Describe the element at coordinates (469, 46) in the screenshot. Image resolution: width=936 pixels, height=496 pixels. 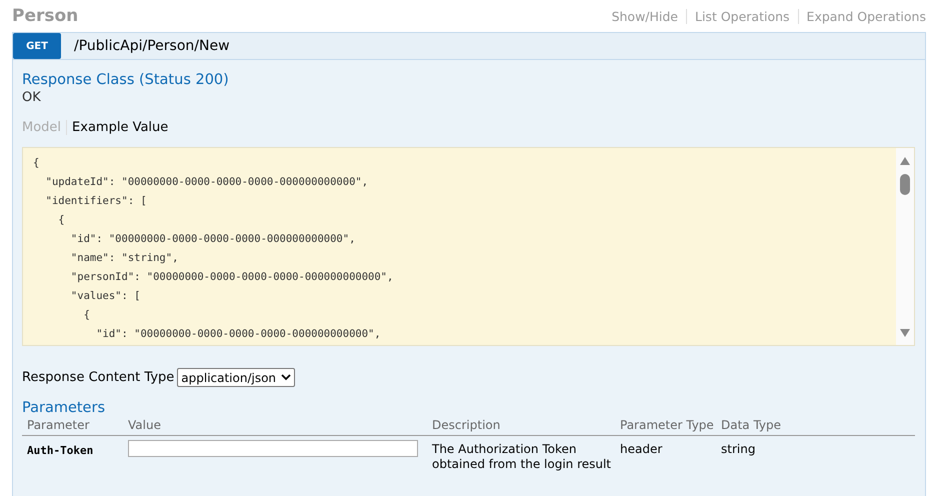
I see `operation-bar: GET /PublicApi/Person/New` at that location.